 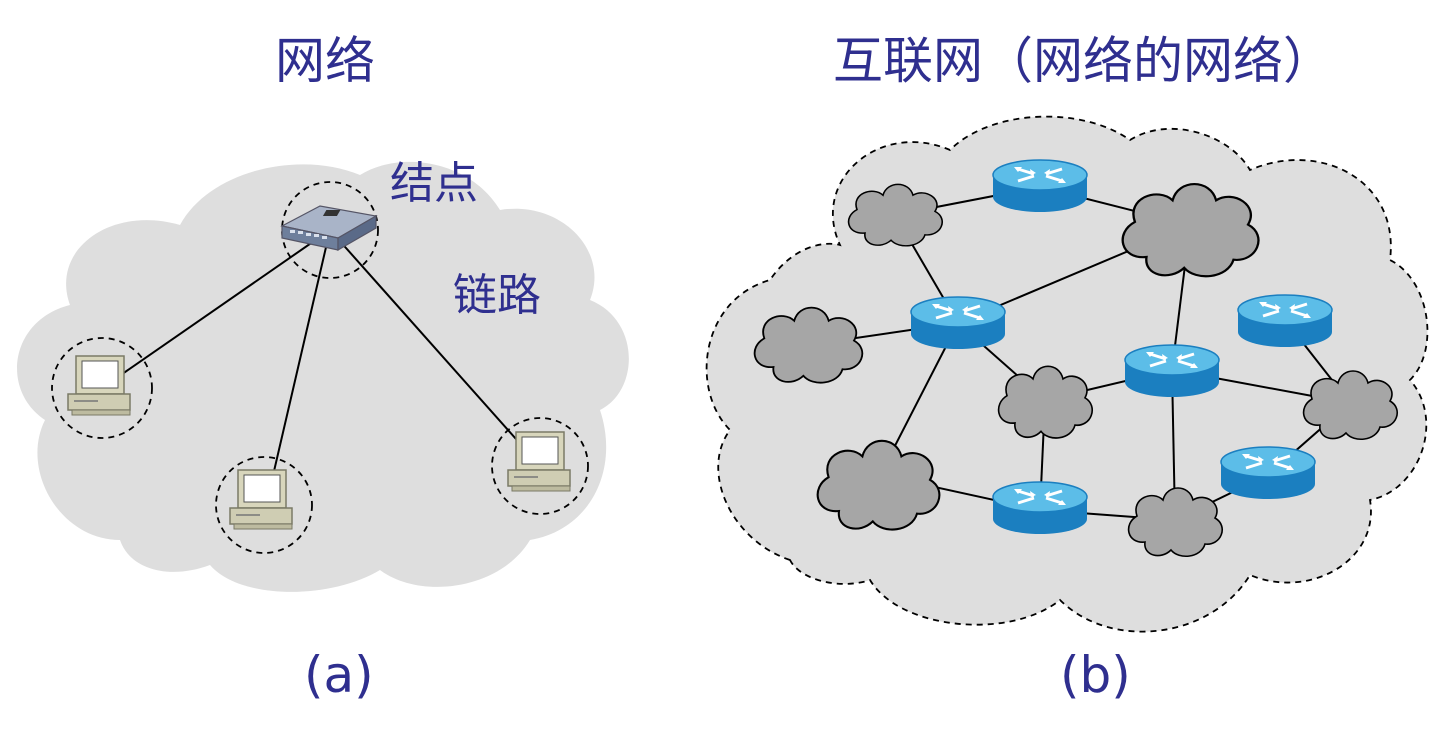 What do you see at coordinates (1083, 61) in the screenshot?
I see `panel-b-title: 互联网（网络的网络）` at bounding box center [1083, 61].